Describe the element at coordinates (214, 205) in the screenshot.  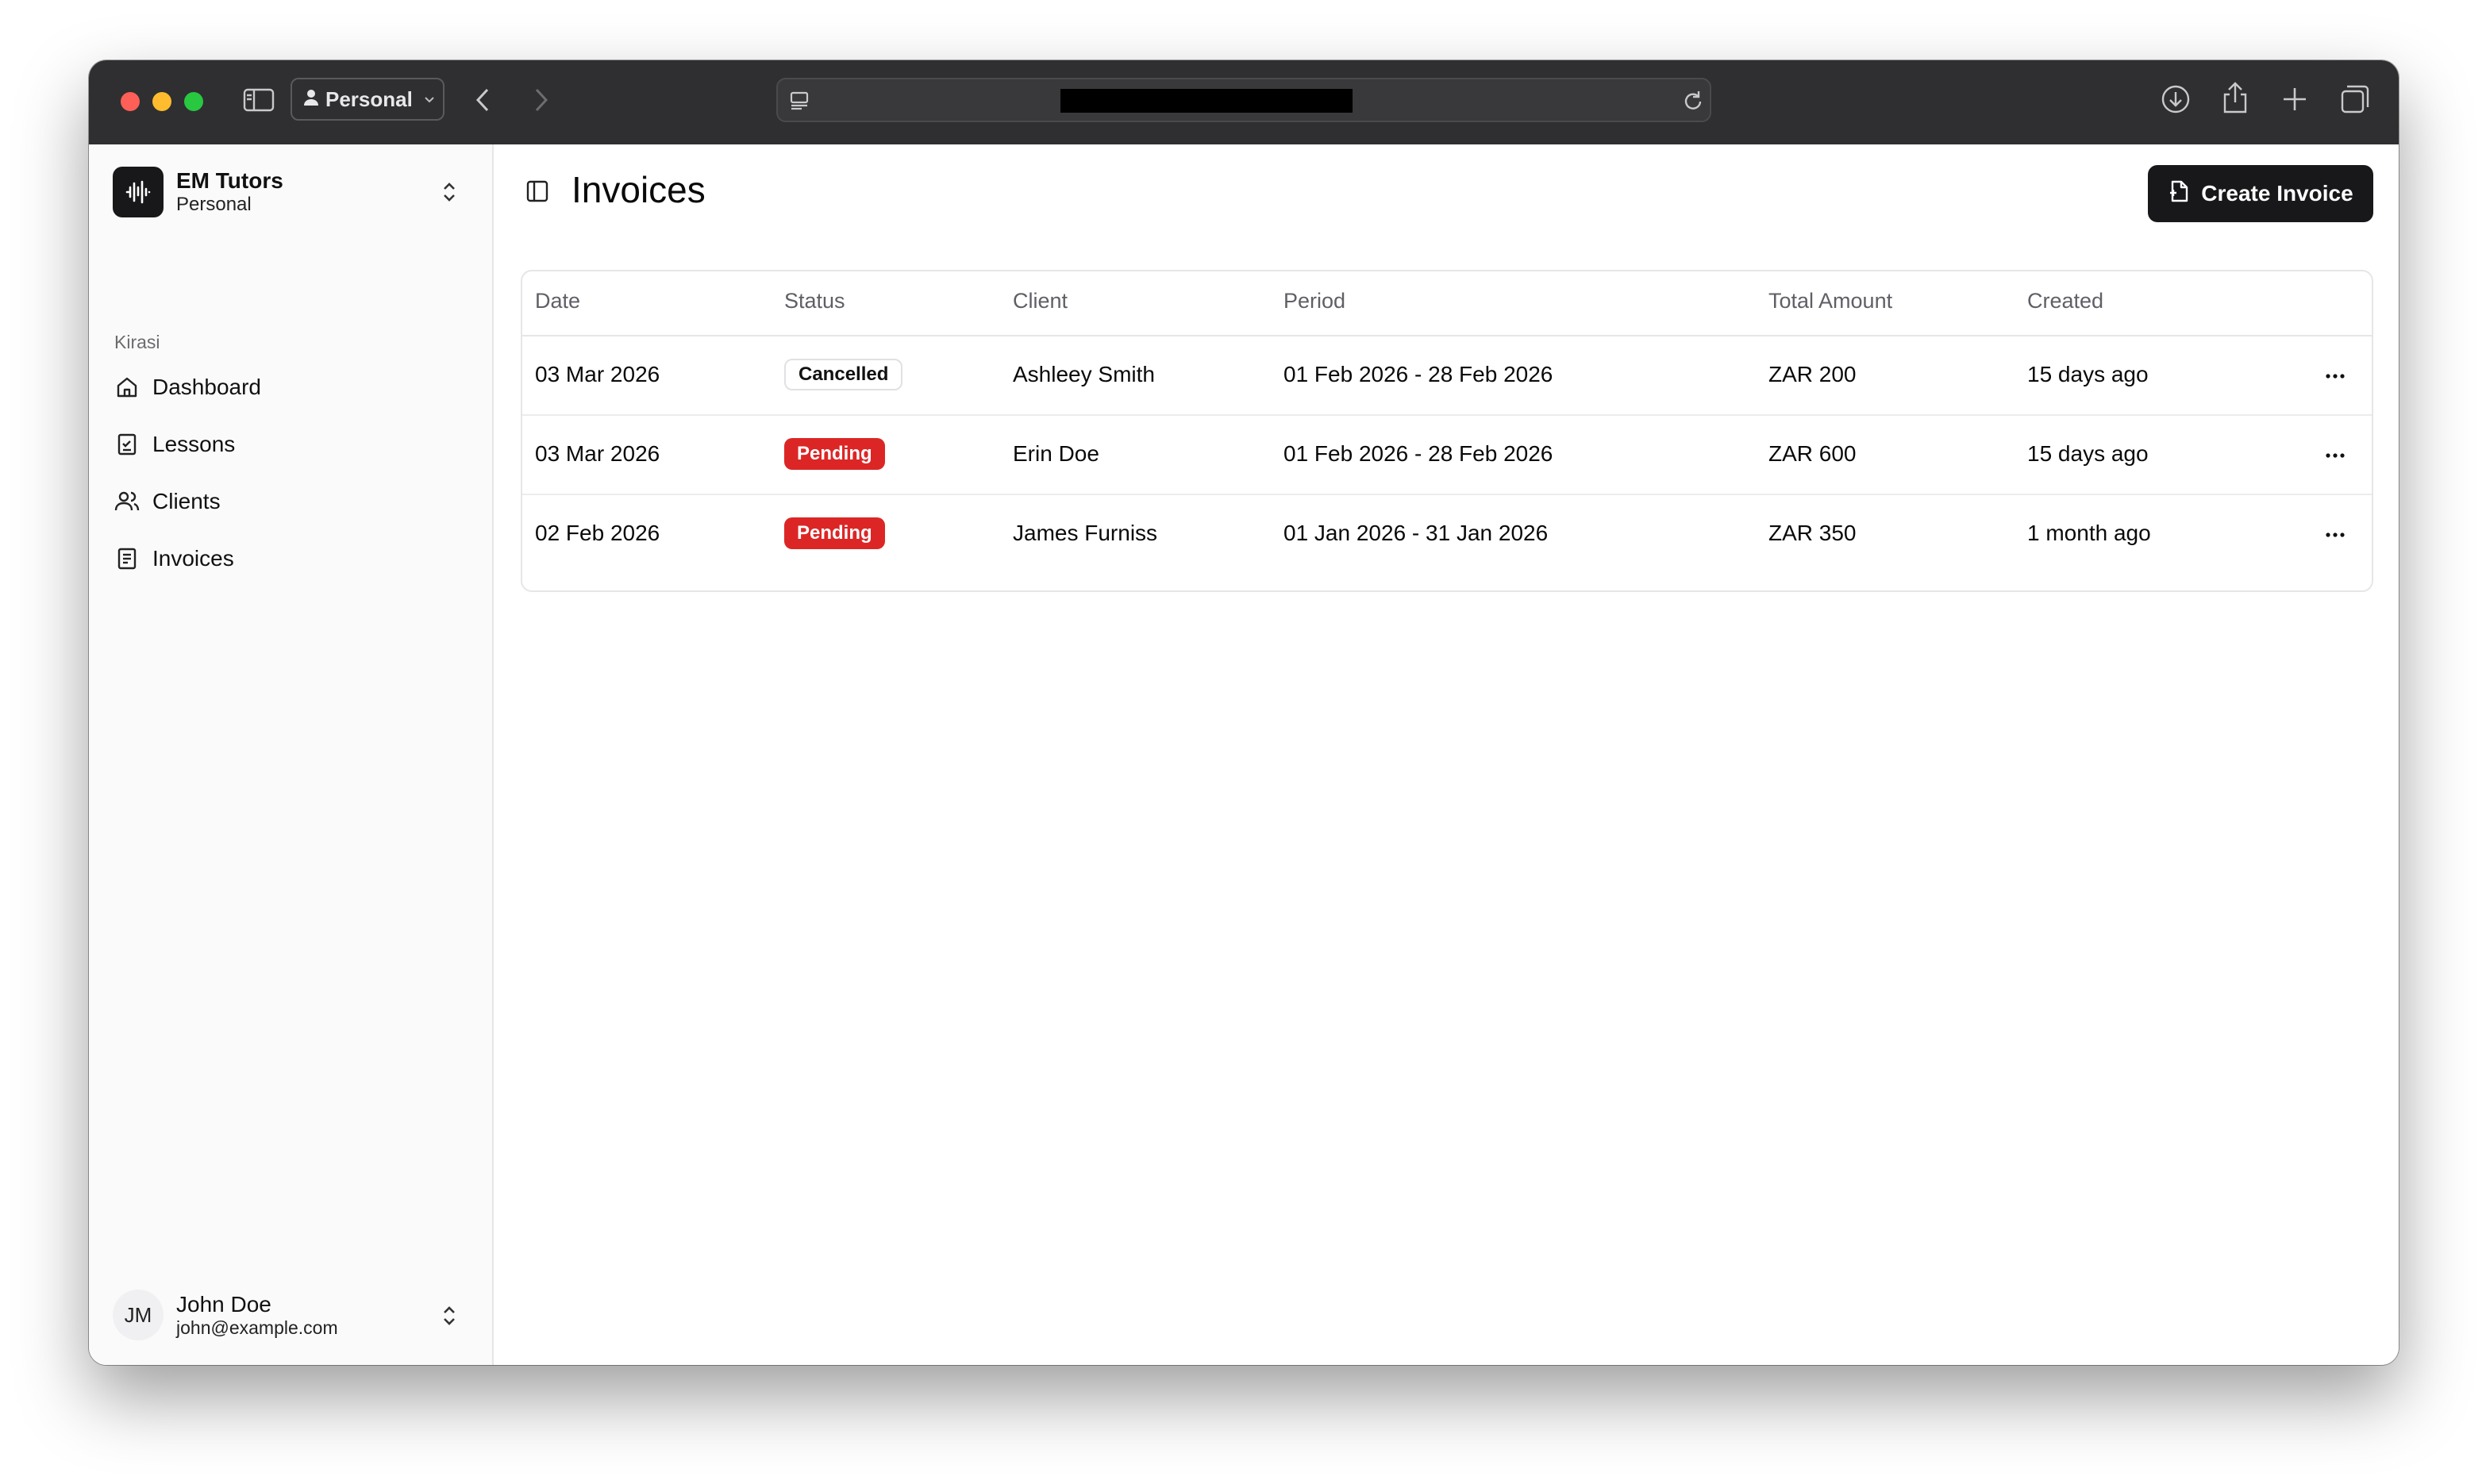
I see `org-subtitle: Personal` at that location.